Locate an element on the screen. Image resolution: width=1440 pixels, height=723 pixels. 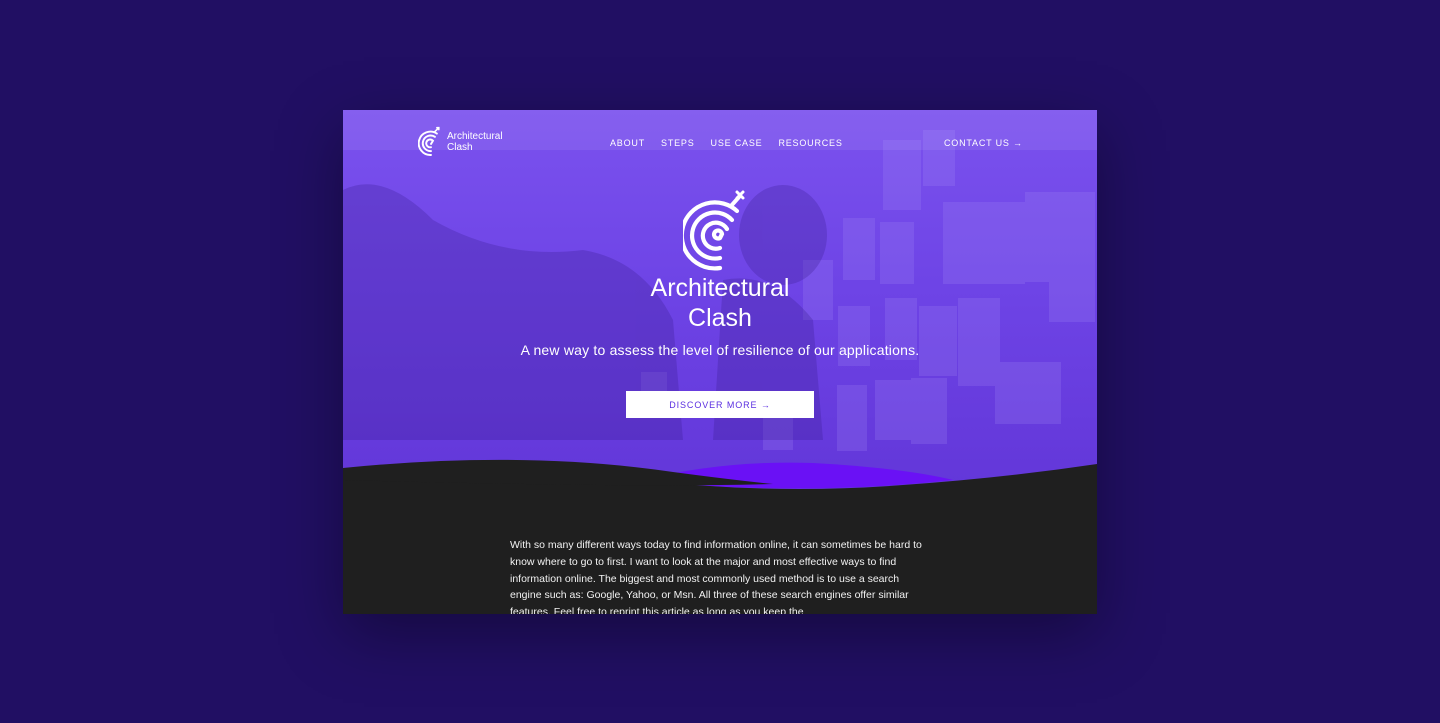
nav-item-resources: RESOURCES is located at coordinates (810, 143).